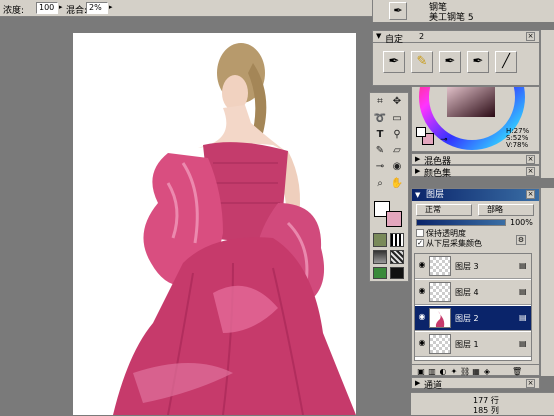 The image size is (554, 416). Describe the element at coordinates (487, 372) in the screenshot. I see `layer-adjust-icon: ◈` at that location.